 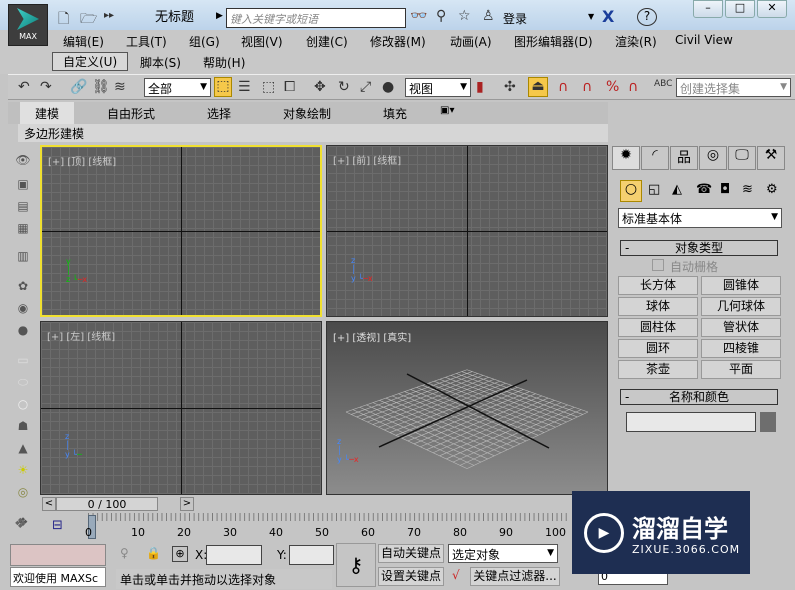 What do you see at coordinates (47, 113) in the screenshot?
I see `ribbon-tab-modeling: 建模` at bounding box center [47, 113].